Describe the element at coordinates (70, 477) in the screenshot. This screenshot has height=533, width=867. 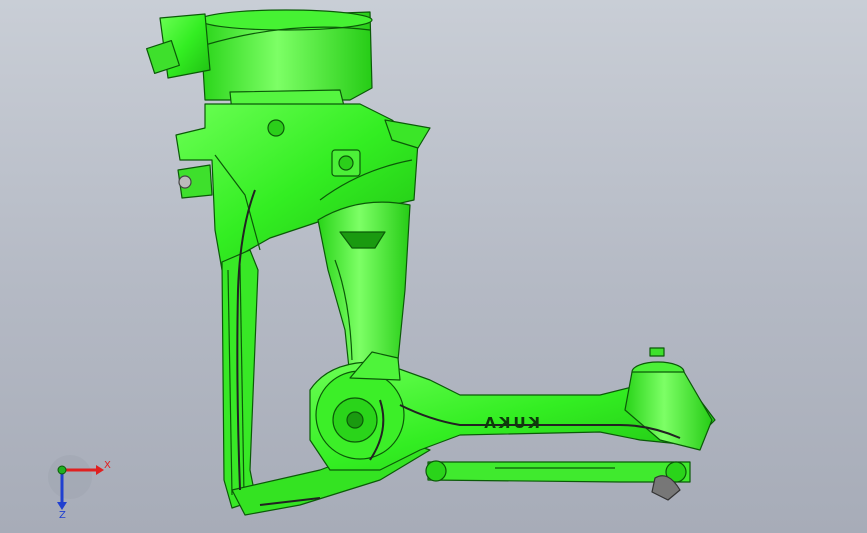
I see `triad-disc` at that location.